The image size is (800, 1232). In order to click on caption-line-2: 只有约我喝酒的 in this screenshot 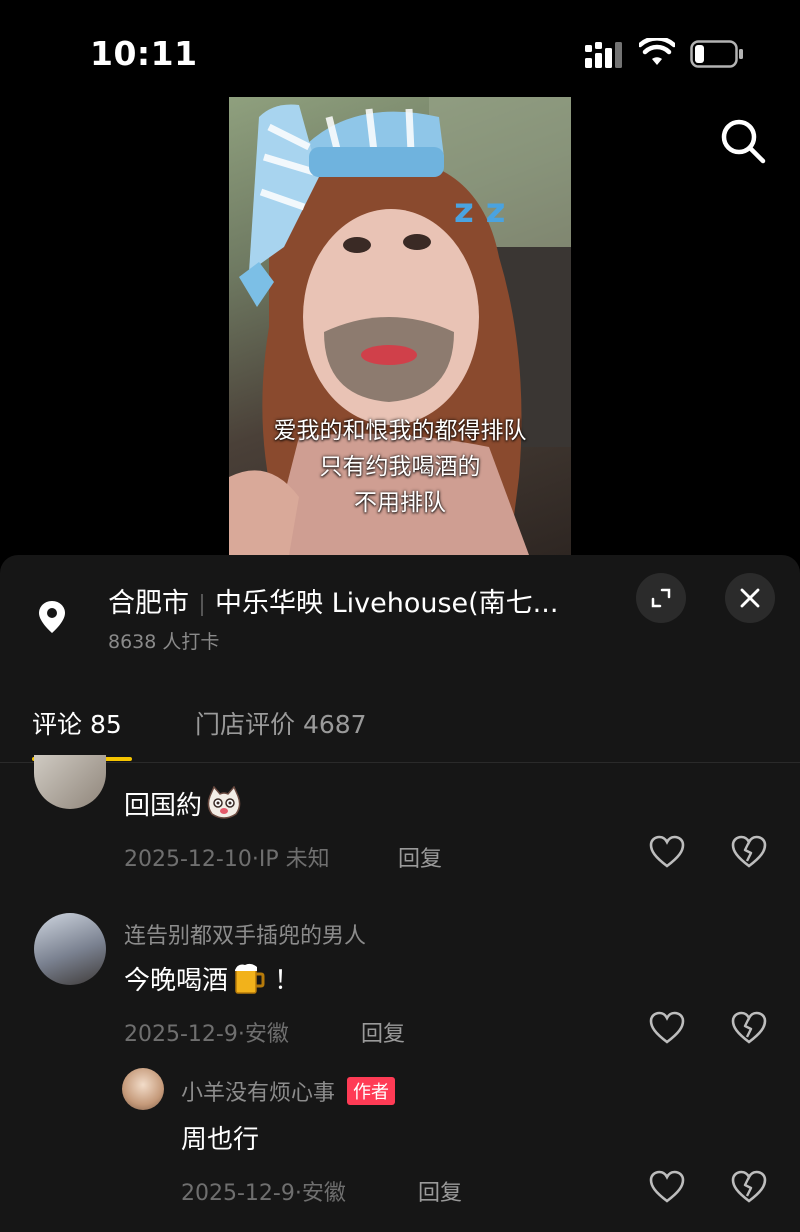, I will do `click(400, 467)`.